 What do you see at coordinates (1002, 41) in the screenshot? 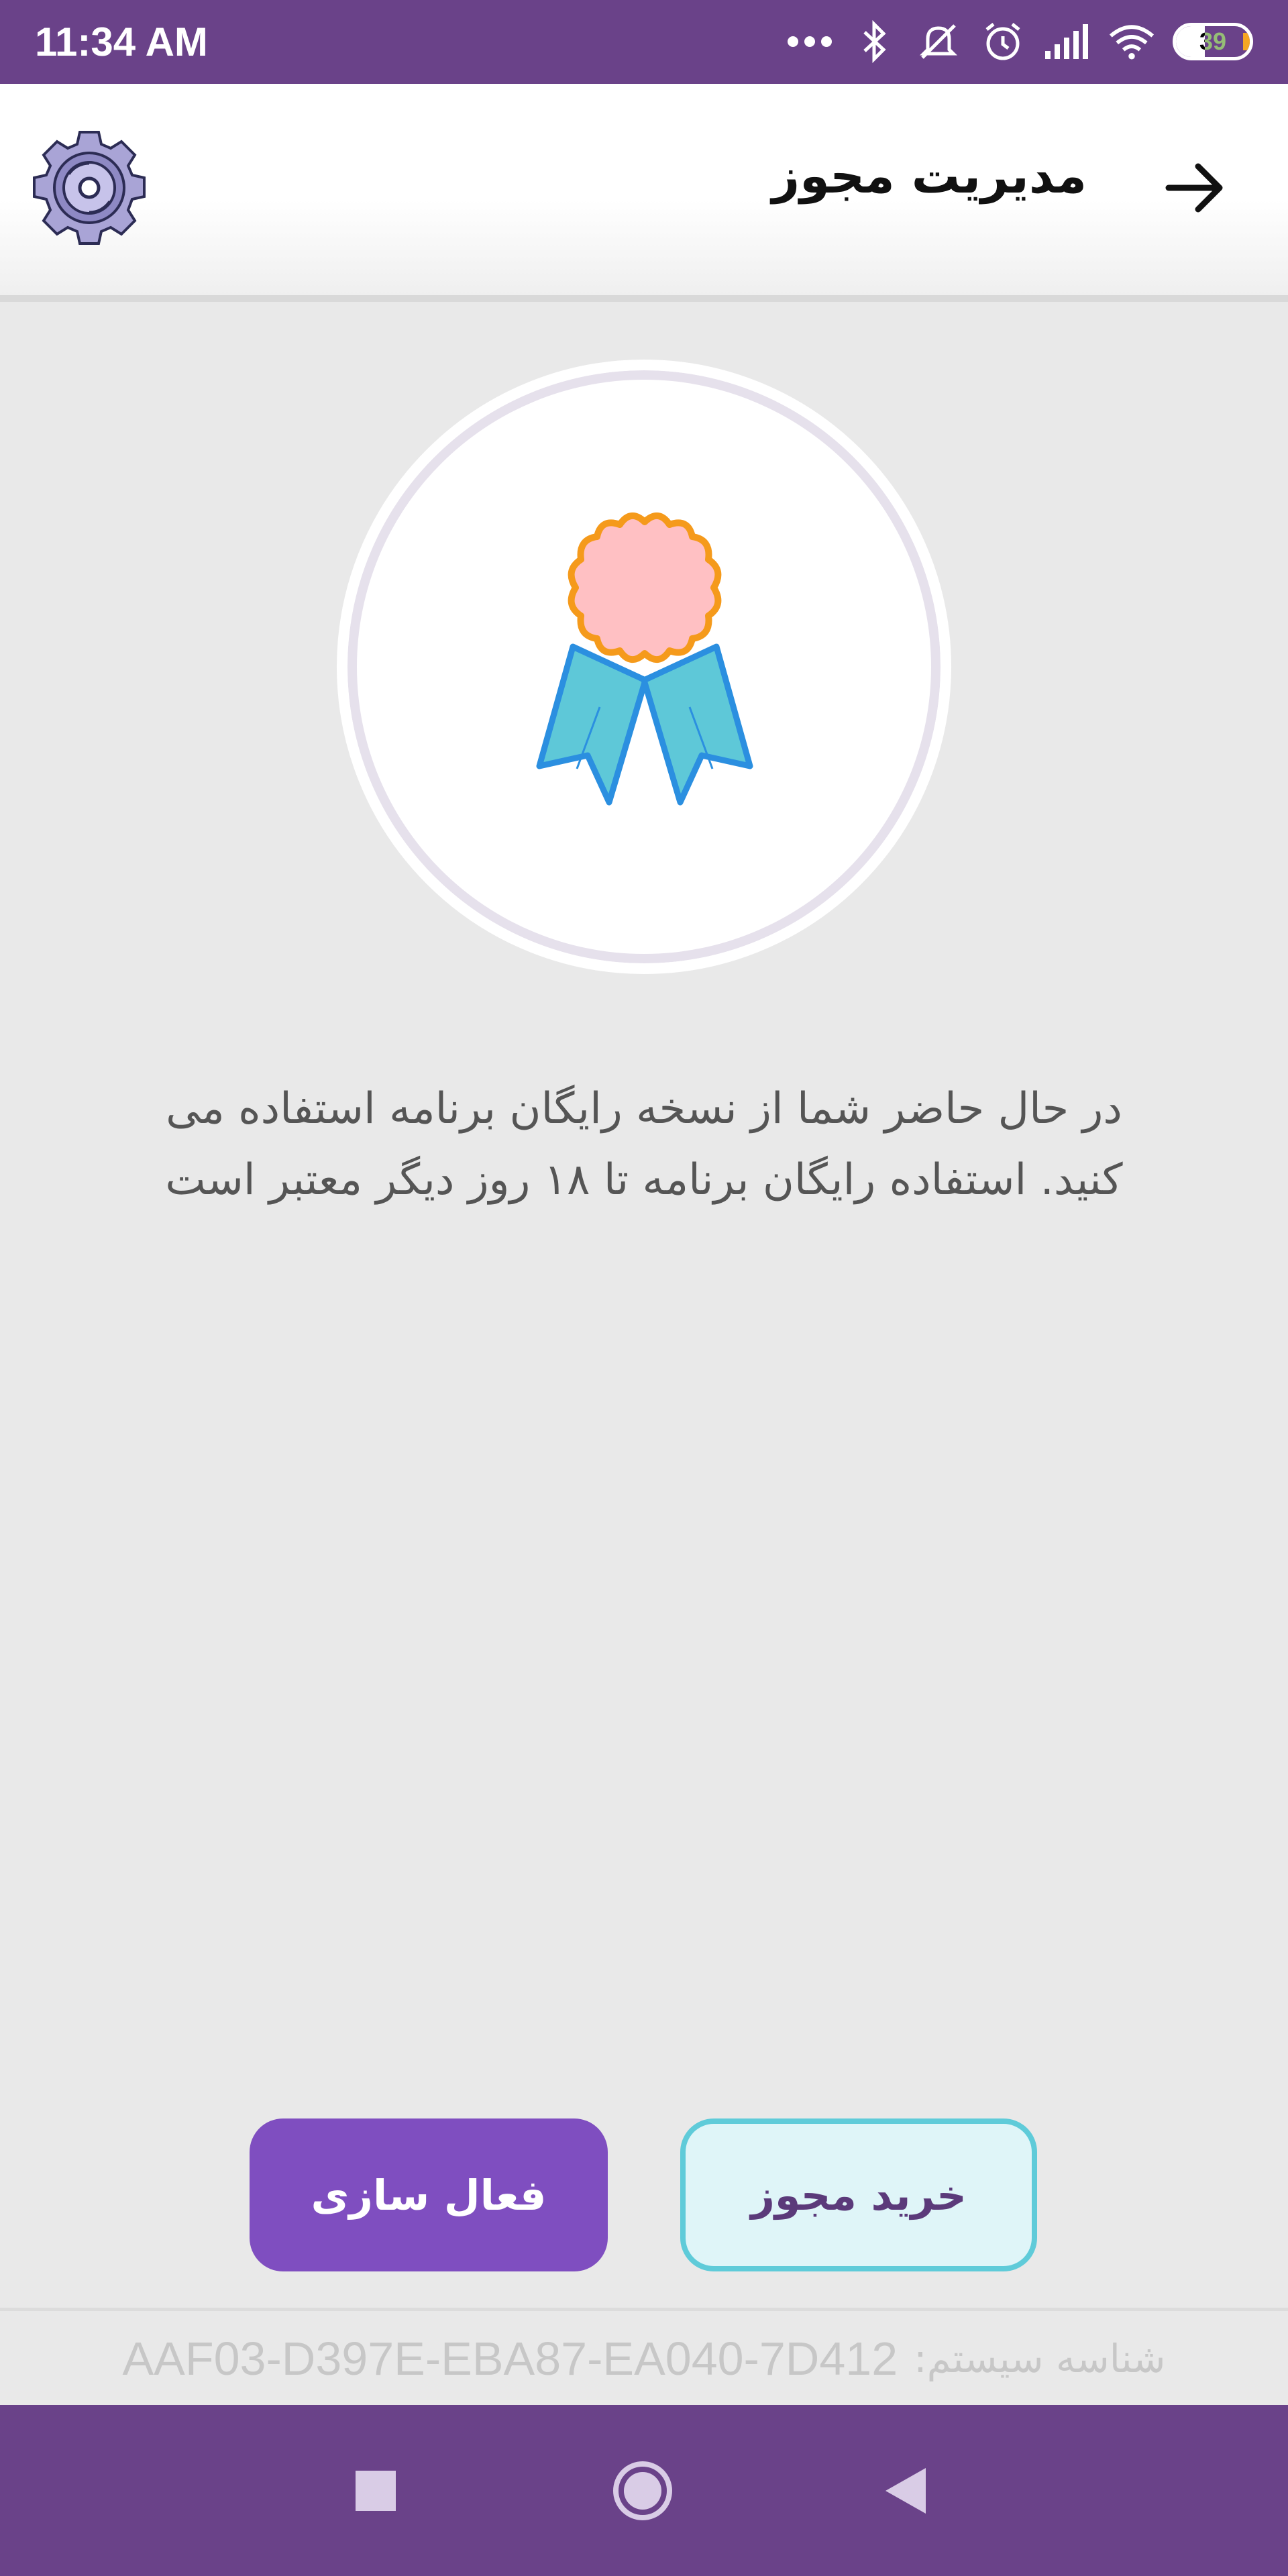
I see `alarm-icon` at bounding box center [1002, 41].